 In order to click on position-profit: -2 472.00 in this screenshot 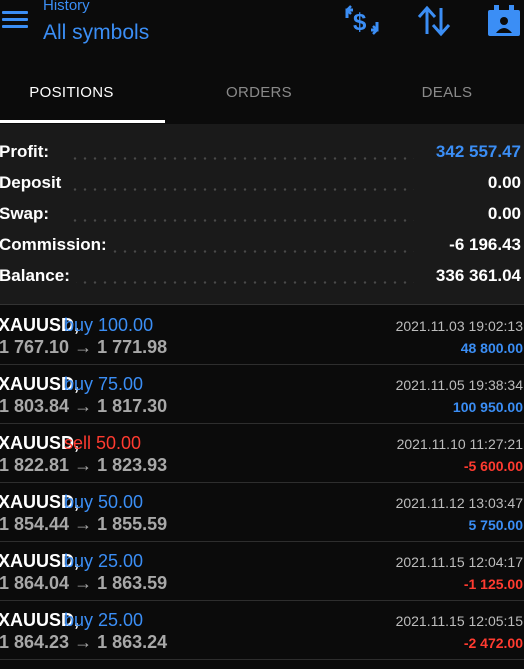, I will do `click(493, 643)`.